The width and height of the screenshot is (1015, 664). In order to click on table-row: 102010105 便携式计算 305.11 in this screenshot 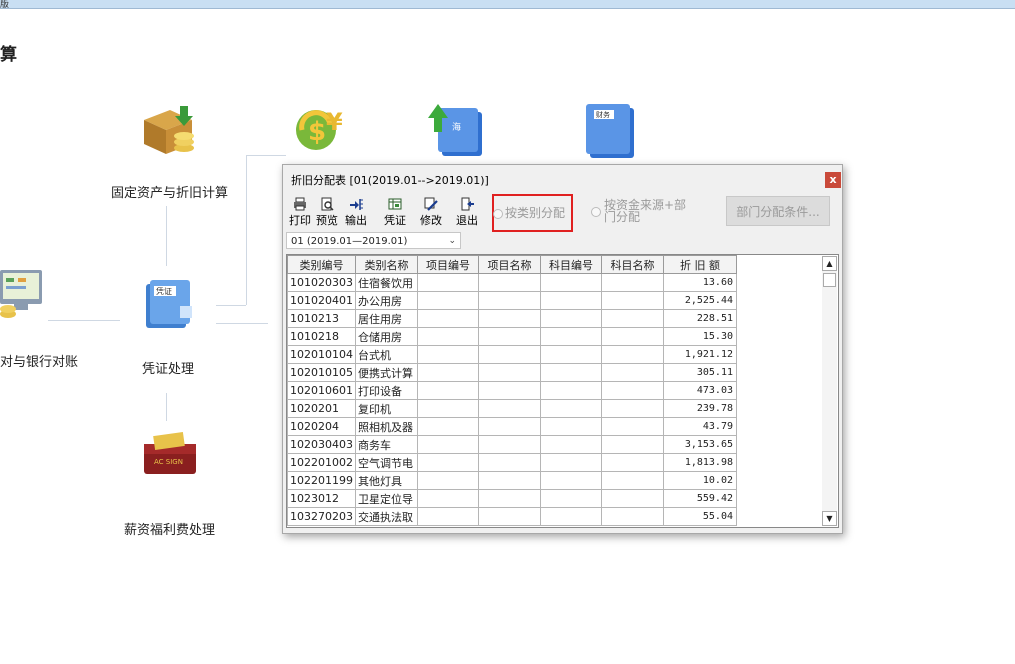, I will do `click(512, 372)`.